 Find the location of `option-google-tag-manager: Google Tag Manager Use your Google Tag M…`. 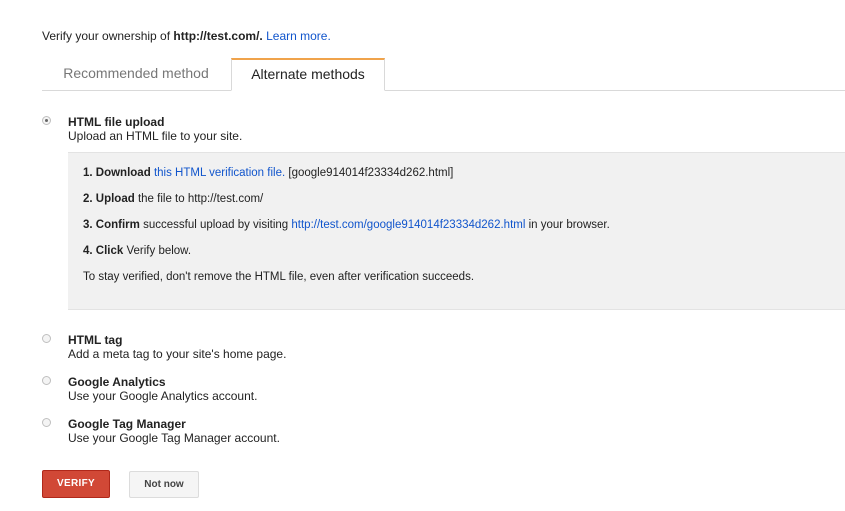

option-google-tag-manager: Google Tag Manager Use your Google Tag M… is located at coordinates (242, 432).